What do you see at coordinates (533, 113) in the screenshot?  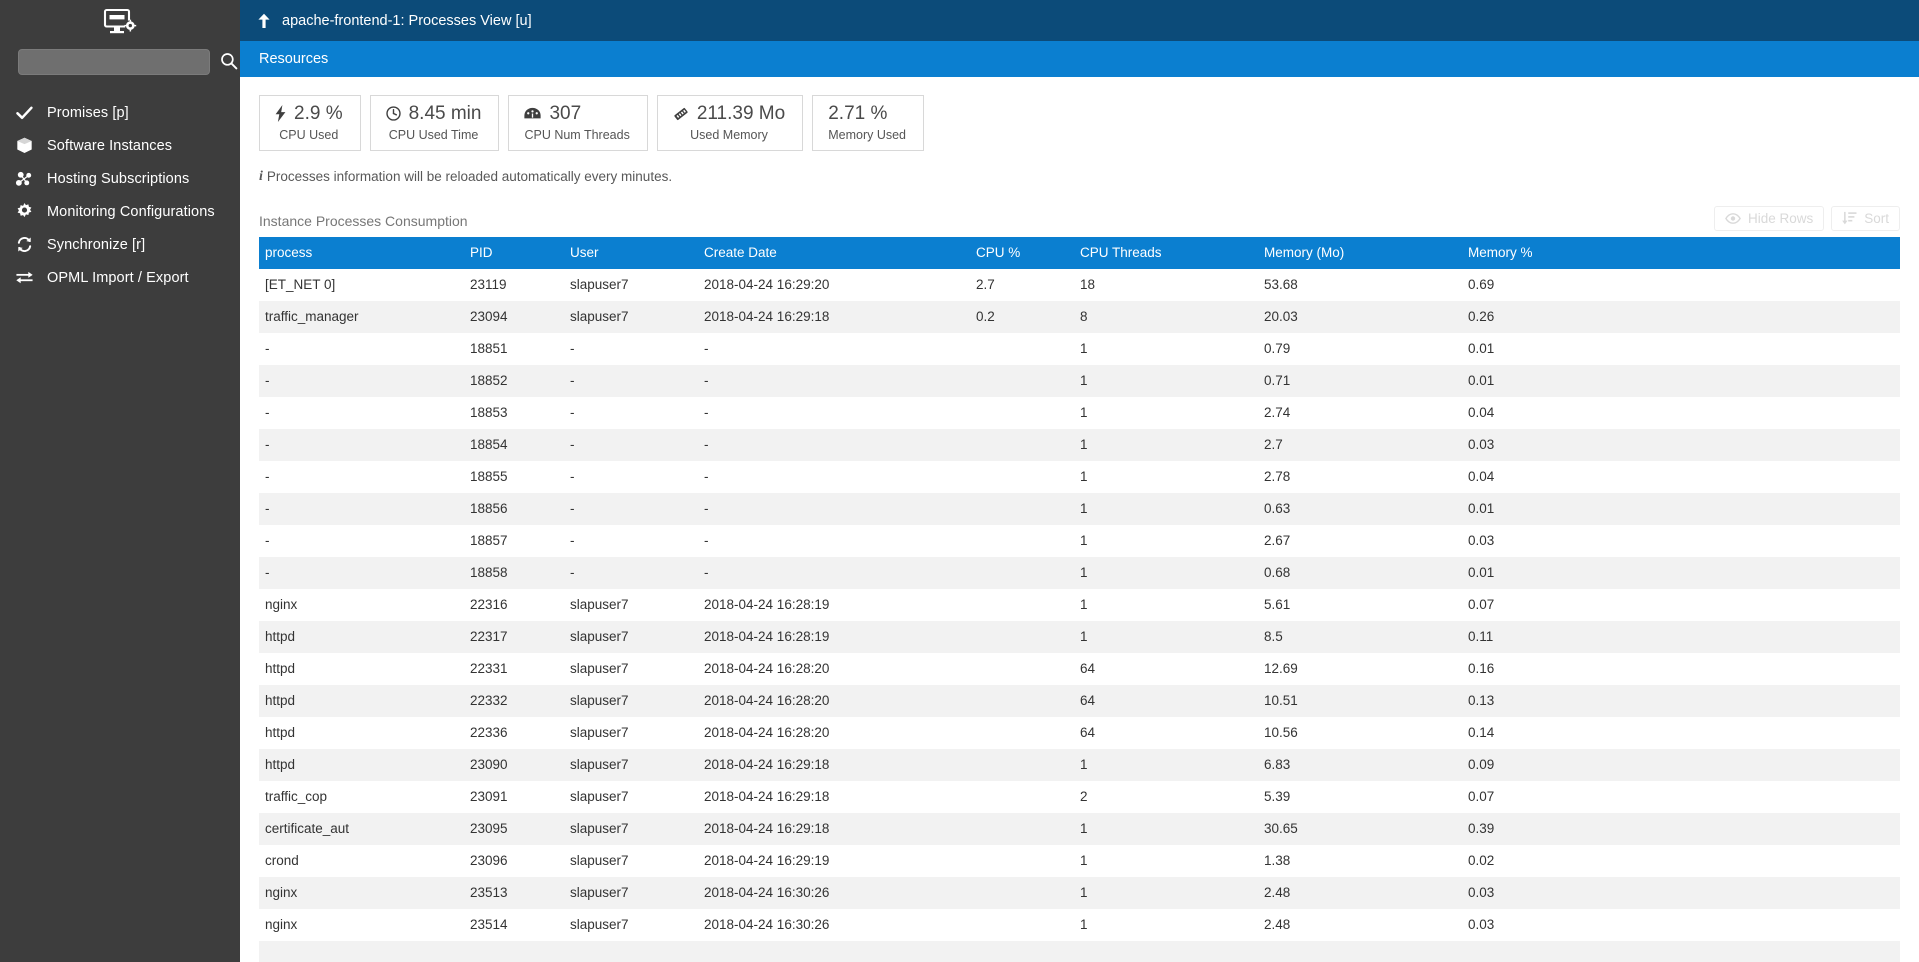 I see `tachometer-icon` at bounding box center [533, 113].